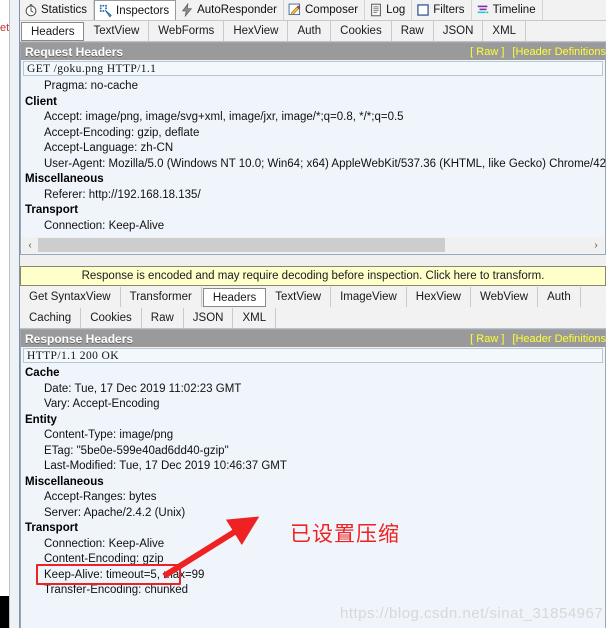 The height and width of the screenshot is (634, 606). Describe the element at coordinates (559, 339) in the screenshot. I see `response-header-definitions-link: [Header Definitions]` at that location.